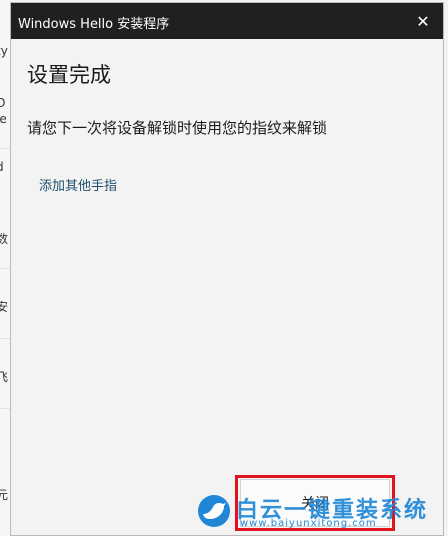 This screenshot has width=448, height=536. Describe the element at coordinates (69, 75) in the screenshot. I see `page-heading: 设置完成` at that location.